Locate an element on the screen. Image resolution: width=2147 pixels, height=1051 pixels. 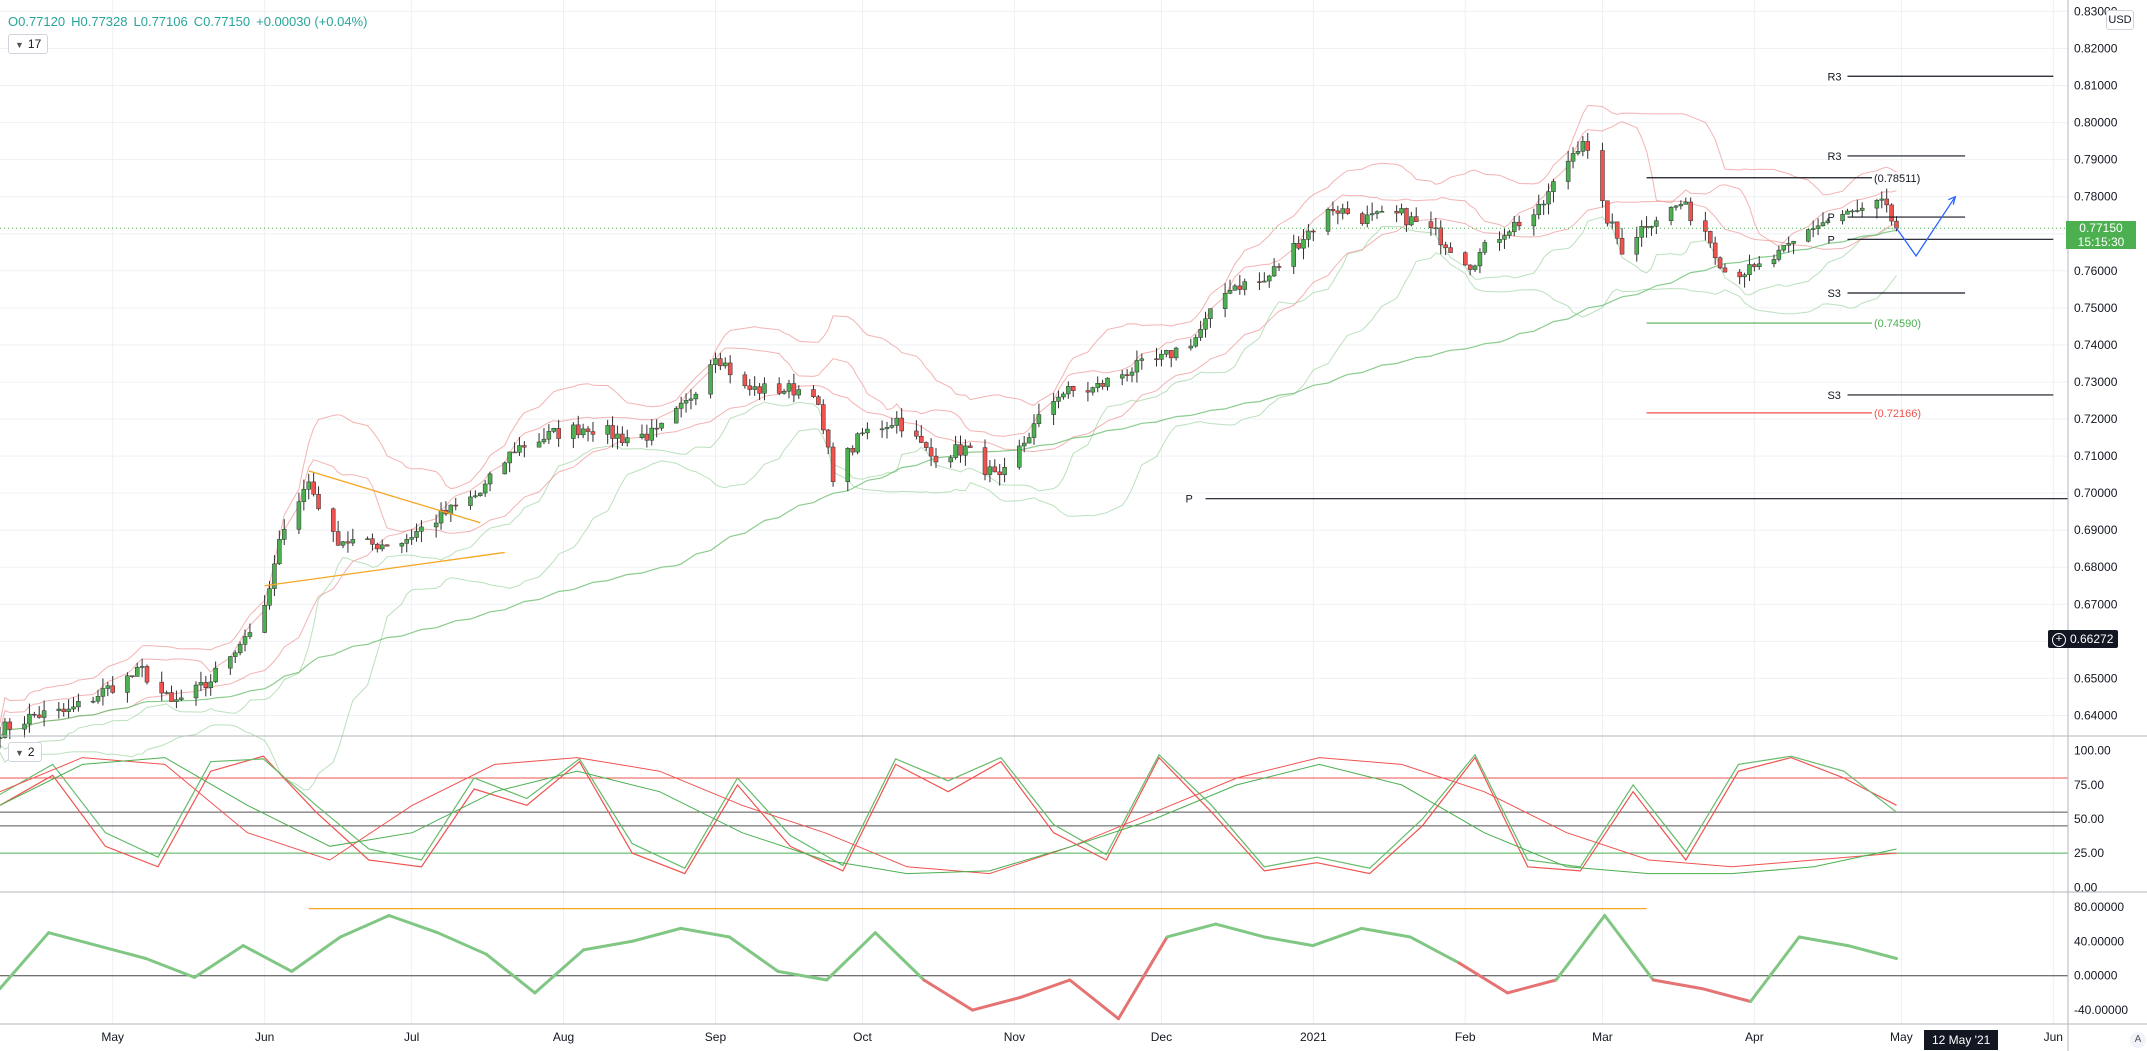
crosshair-price-tag: +0.66272 is located at coordinates (2083, 639).